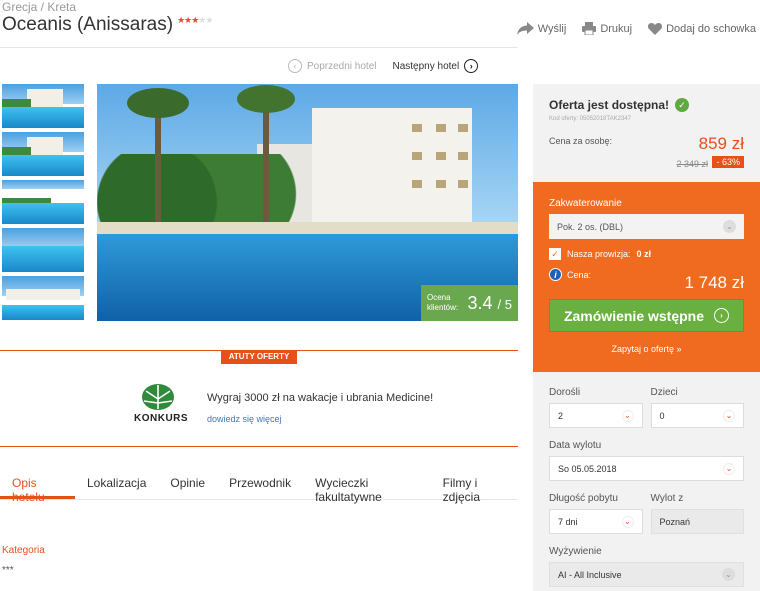  I want to click on room-label: Zakwaterowanie, so click(585, 203).